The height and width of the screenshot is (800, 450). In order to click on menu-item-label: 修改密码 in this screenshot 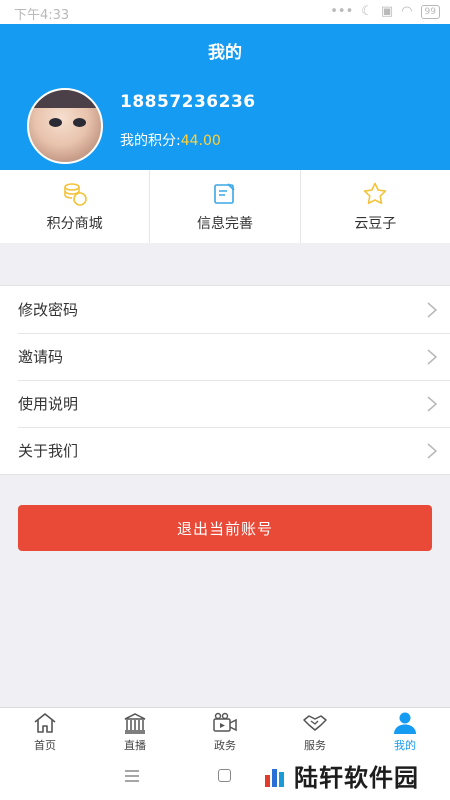, I will do `click(48, 310)`.